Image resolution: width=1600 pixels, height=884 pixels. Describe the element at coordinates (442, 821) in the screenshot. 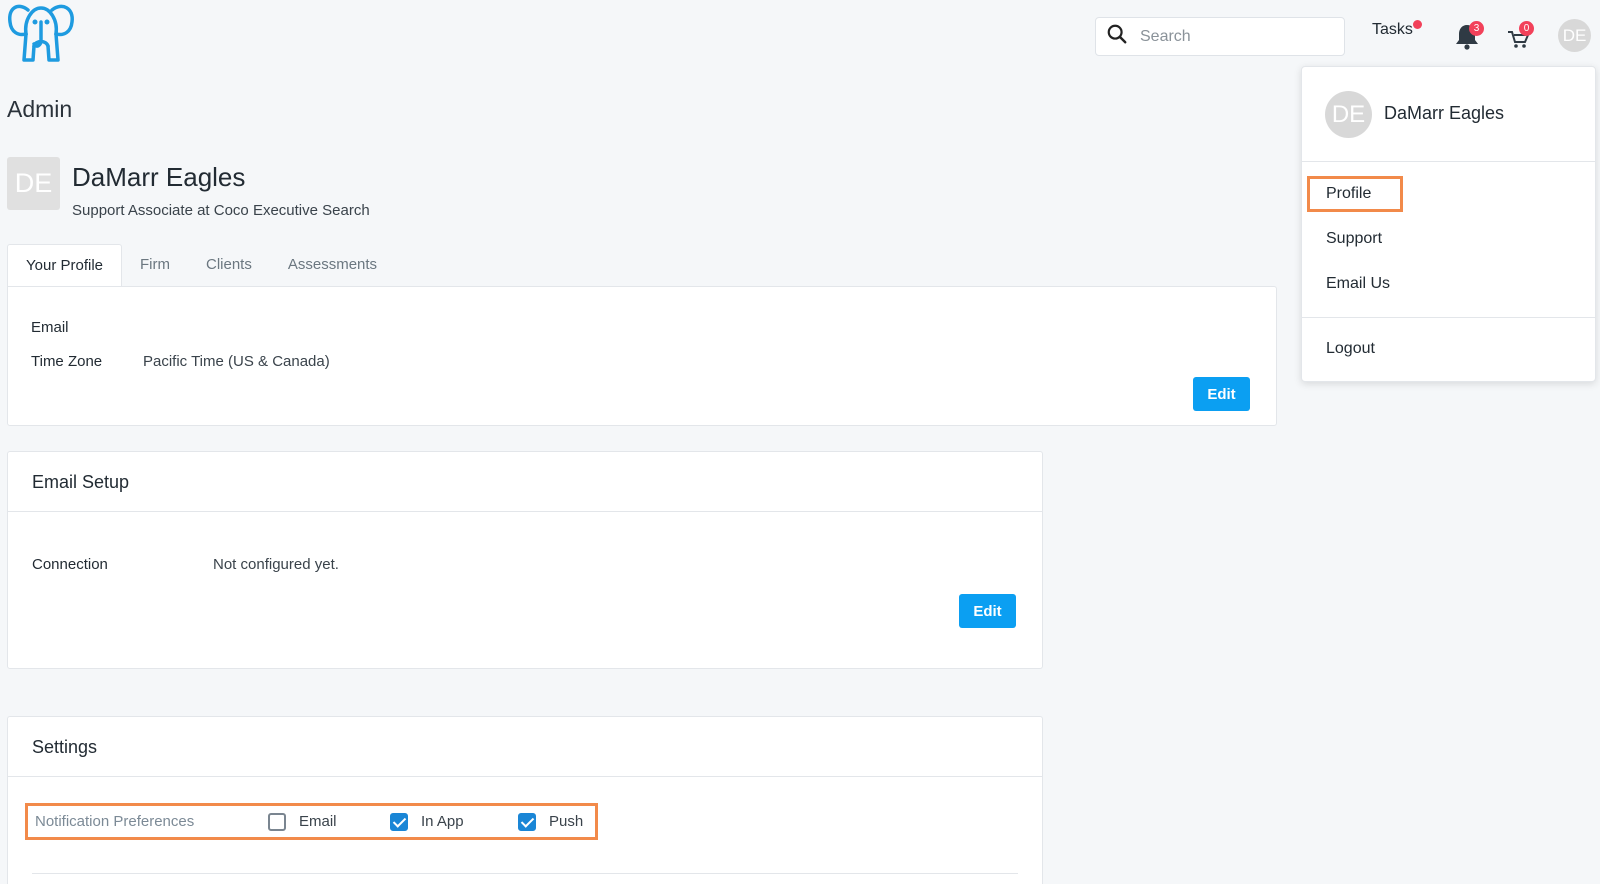

I see `notify-in-app-label: In App` at that location.